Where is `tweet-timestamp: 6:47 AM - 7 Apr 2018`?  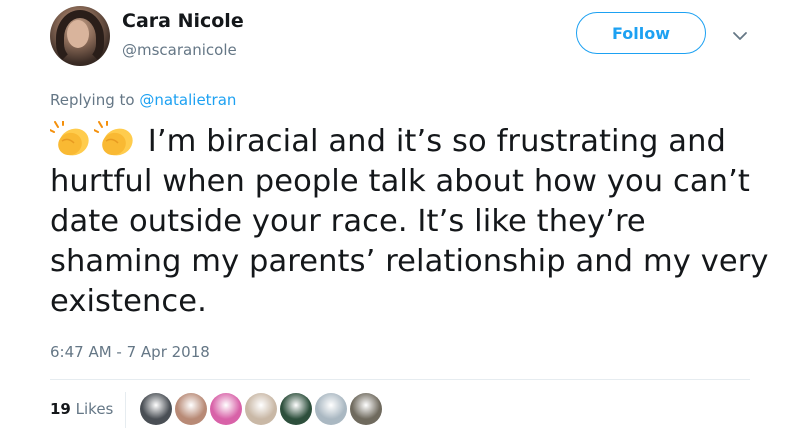
tweet-timestamp: 6:47 AM - 7 Apr 2018 is located at coordinates (130, 352).